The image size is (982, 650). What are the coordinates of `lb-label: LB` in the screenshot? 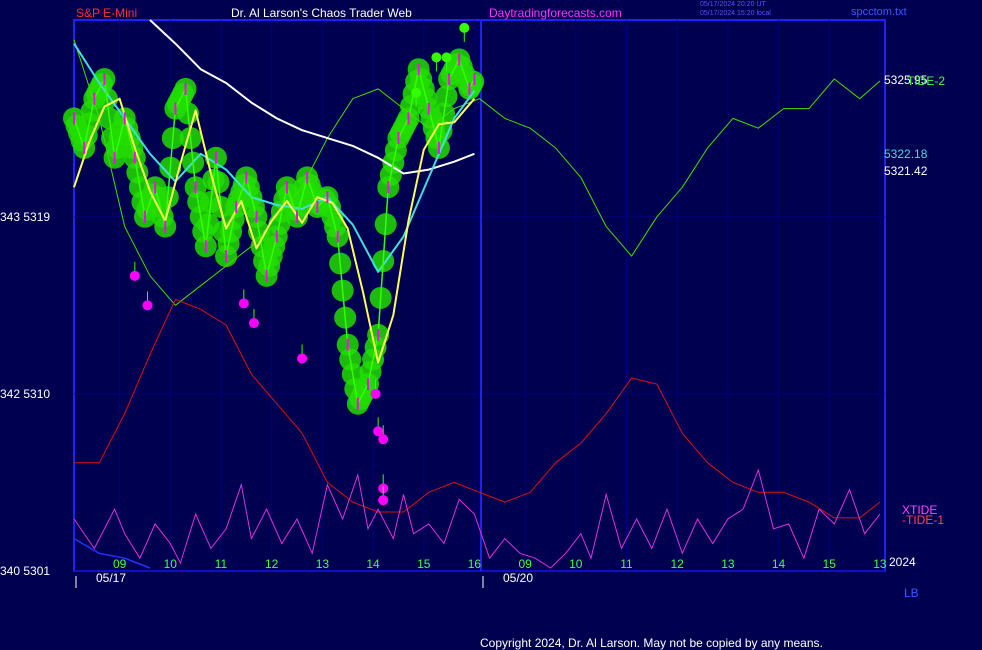 It's located at (911, 593).